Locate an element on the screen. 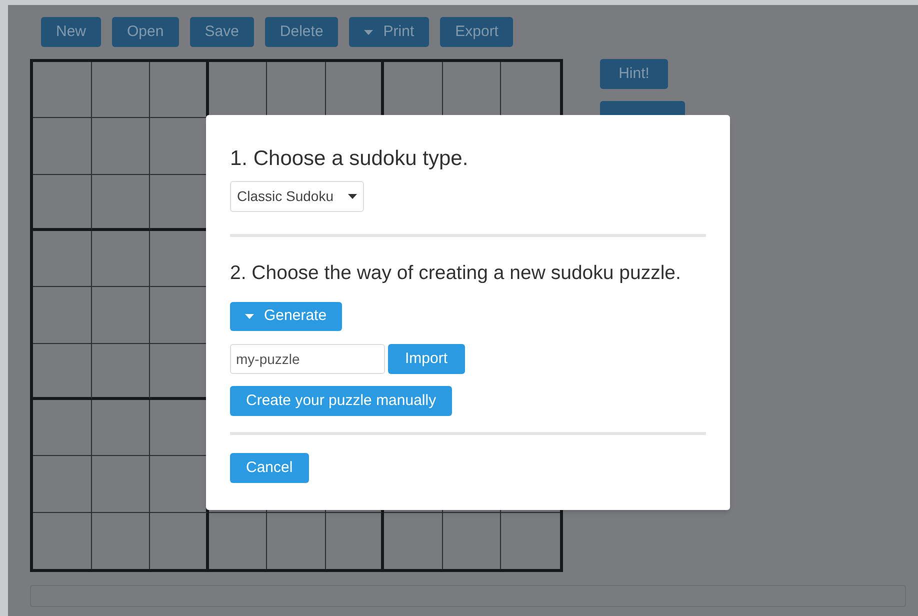 The image size is (918, 616). import-button: Import is located at coordinates (426, 359).